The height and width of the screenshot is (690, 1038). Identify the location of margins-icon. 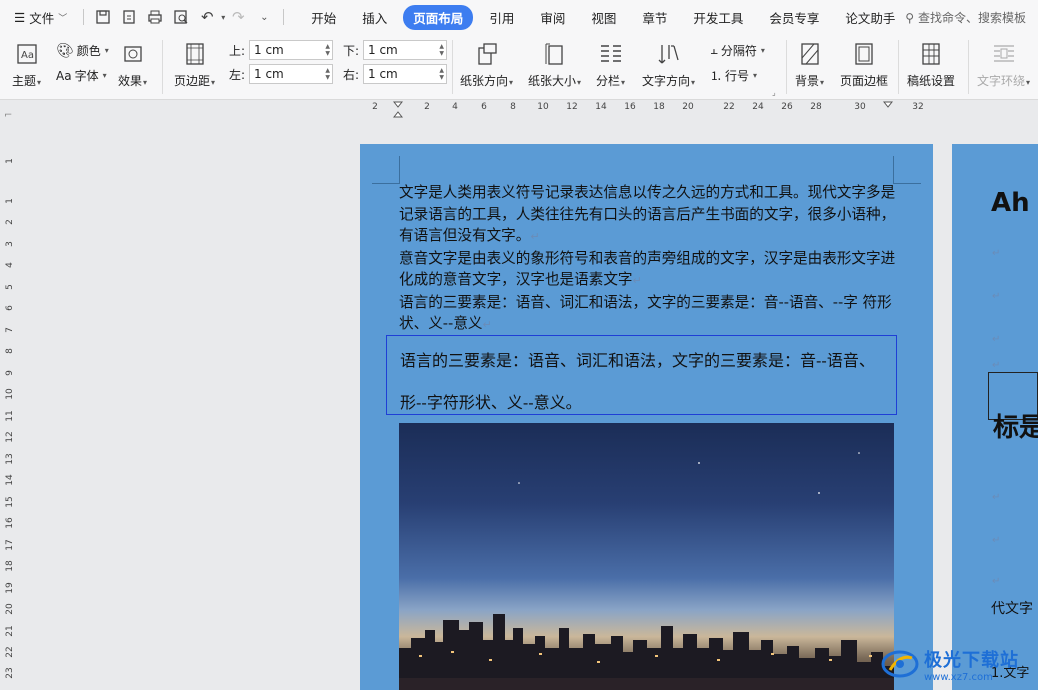
(195, 54).